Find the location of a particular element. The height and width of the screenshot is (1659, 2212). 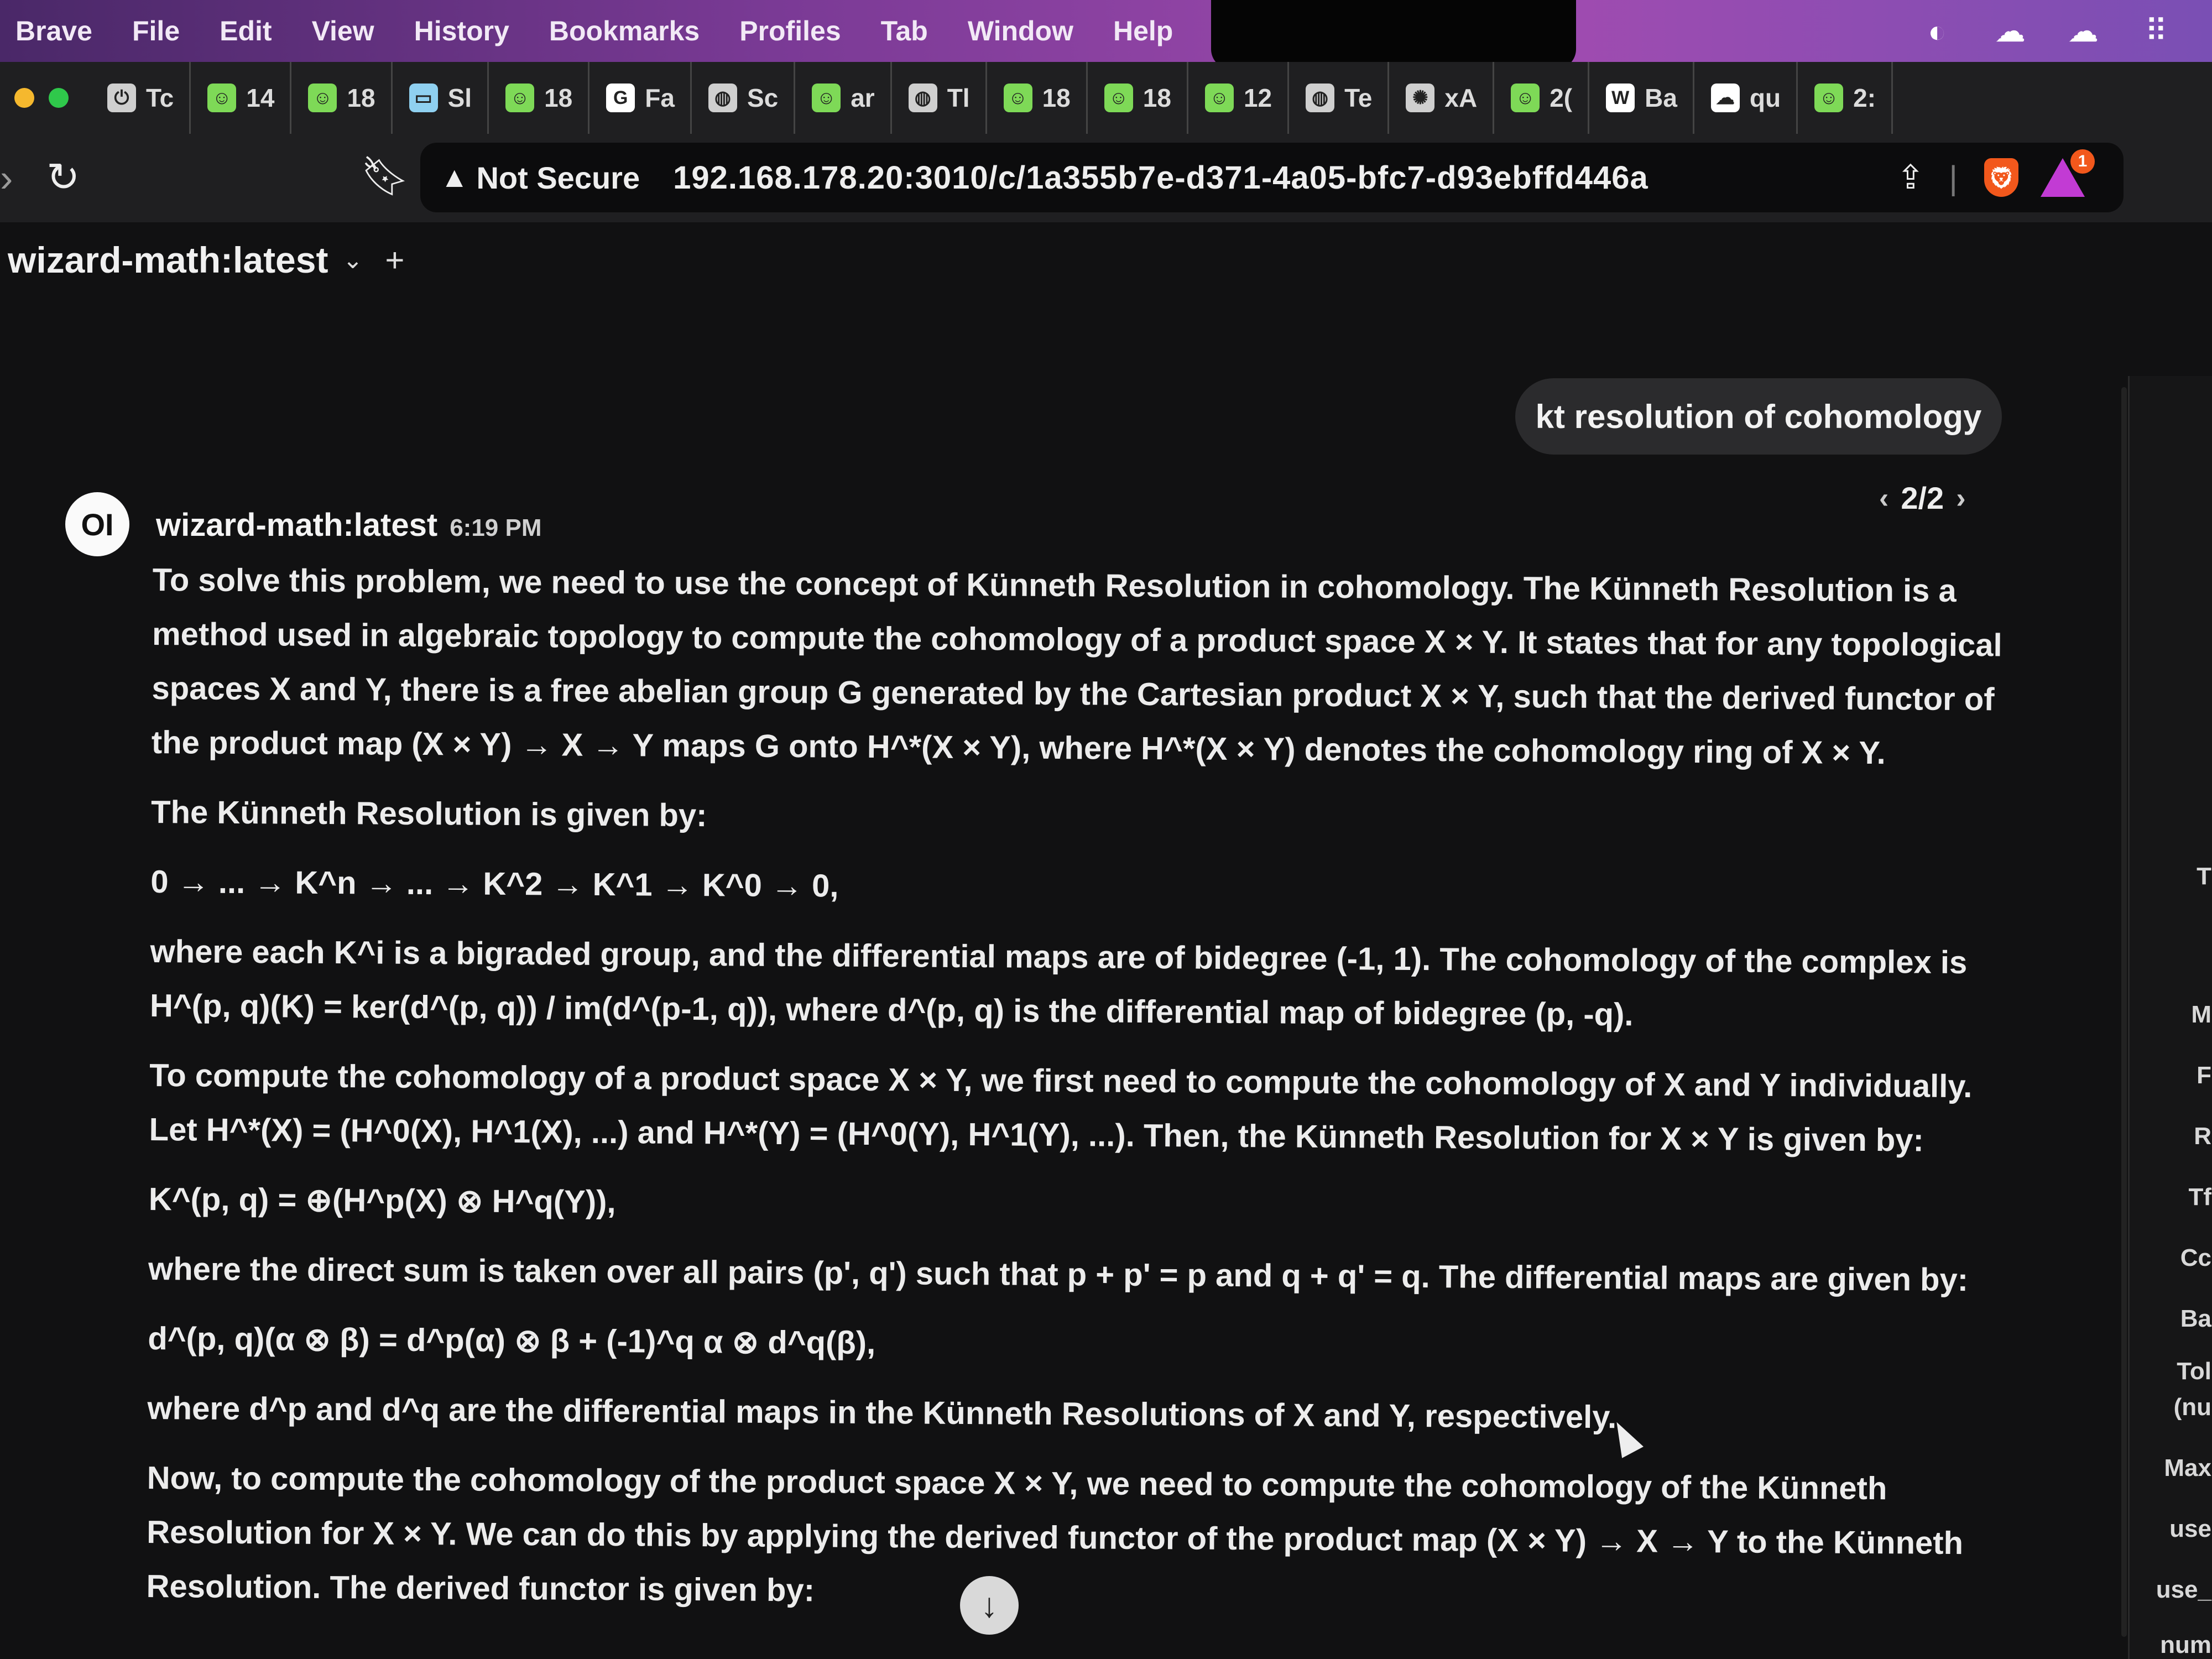

menu-file: File is located at coordinates (156, 31).